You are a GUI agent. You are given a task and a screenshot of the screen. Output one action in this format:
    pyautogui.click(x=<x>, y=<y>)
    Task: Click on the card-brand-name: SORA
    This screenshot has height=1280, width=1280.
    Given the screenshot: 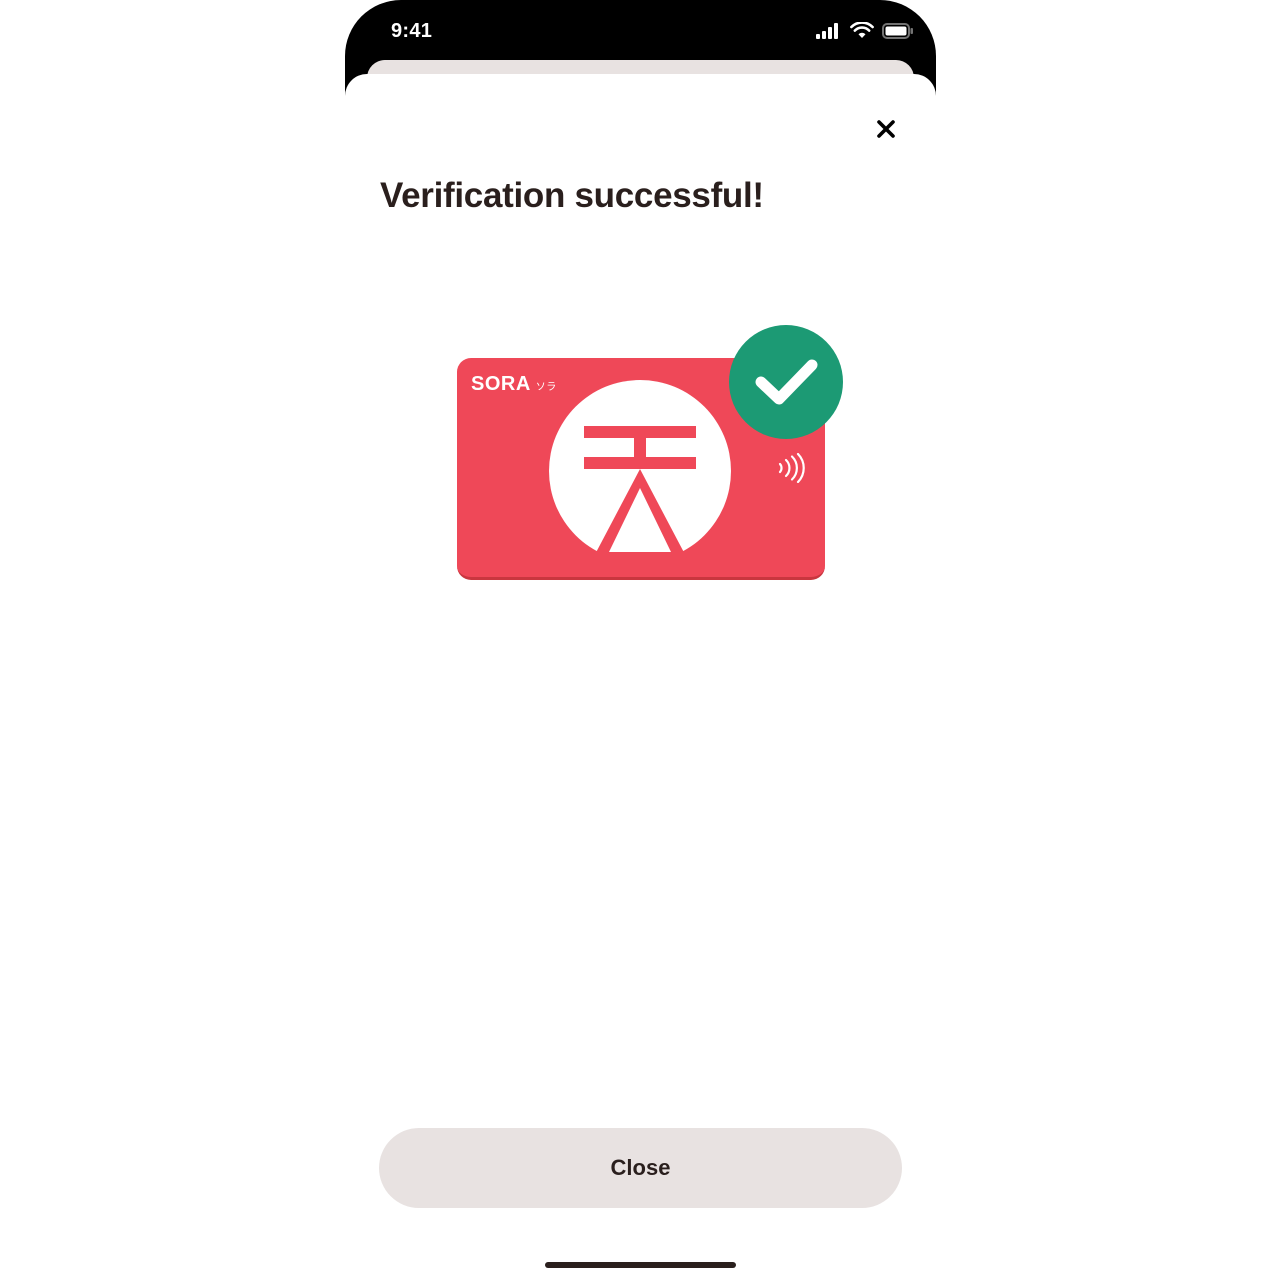 What is the action you would take?
    pyautogui.click(x=501, y=384)
    